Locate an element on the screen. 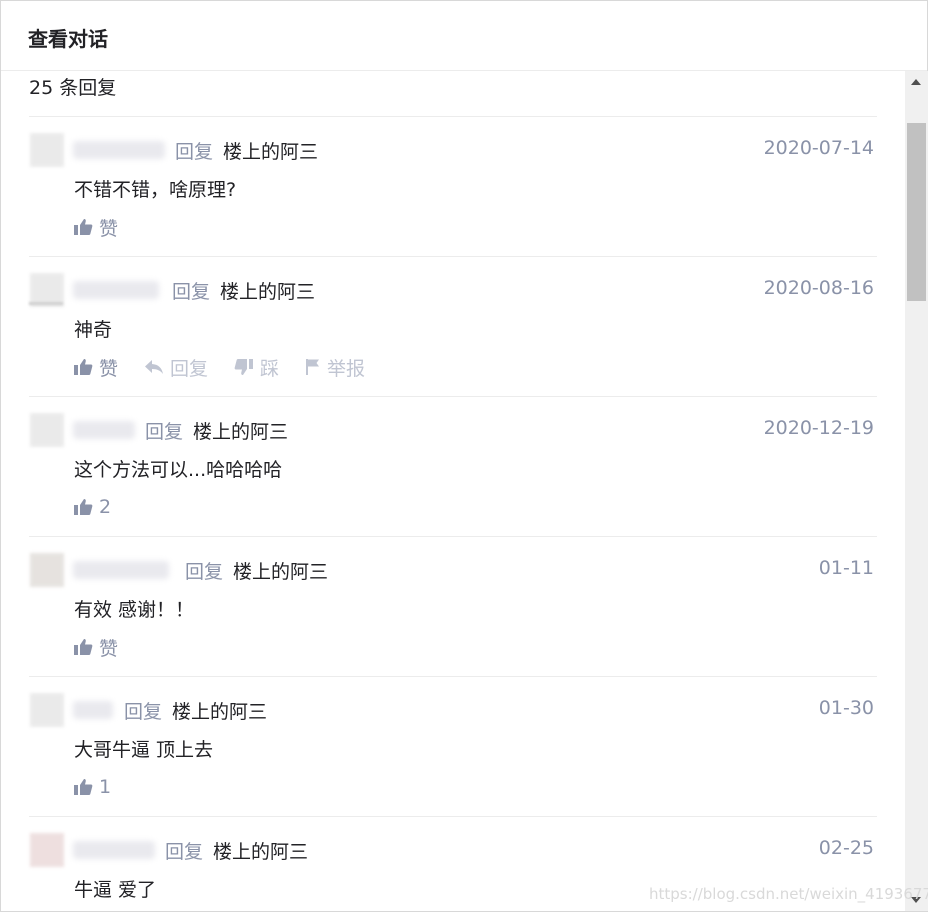 The width and height of the screenshot is (928, 912). comment-date: 02-25 is located at coordinates (846, 848).